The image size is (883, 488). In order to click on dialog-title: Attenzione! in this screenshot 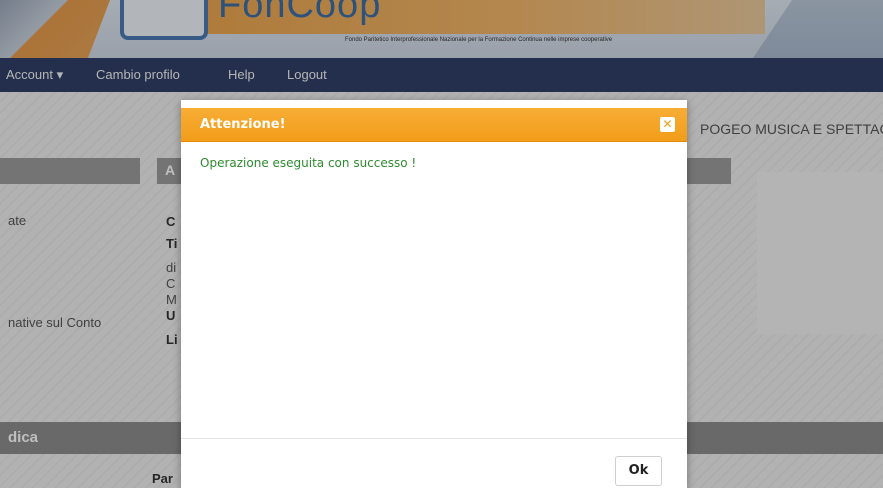, I will do `click(243, 124)`.